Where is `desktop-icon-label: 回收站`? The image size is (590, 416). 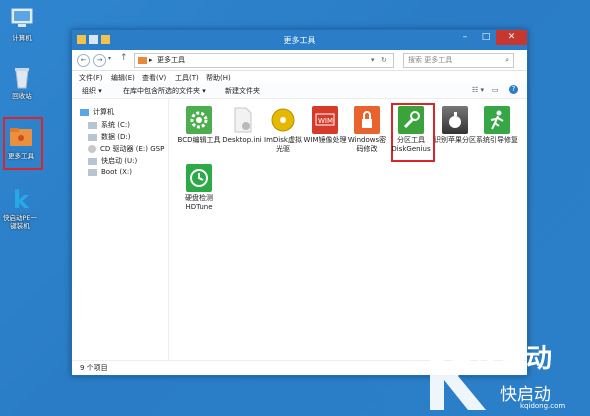
desktop-icon-label: 回收站 is located at coordinates (22, 96).